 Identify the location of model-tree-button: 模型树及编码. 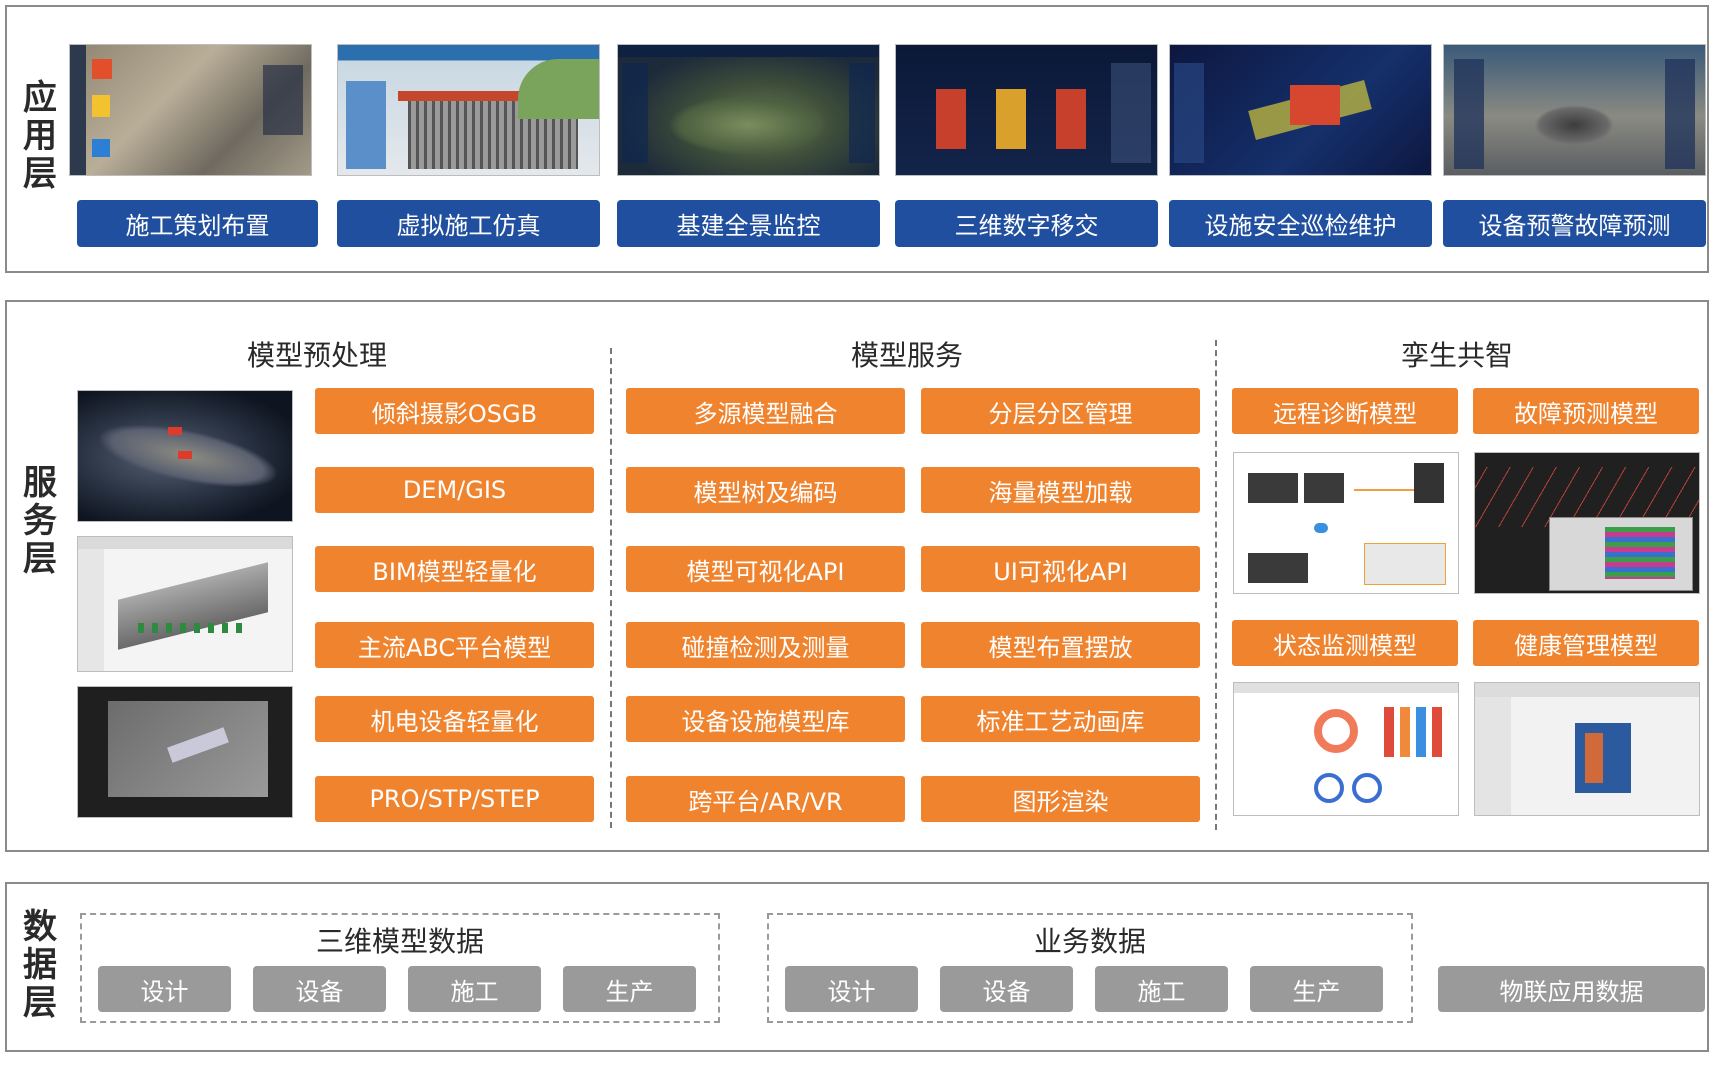
(765, 490).